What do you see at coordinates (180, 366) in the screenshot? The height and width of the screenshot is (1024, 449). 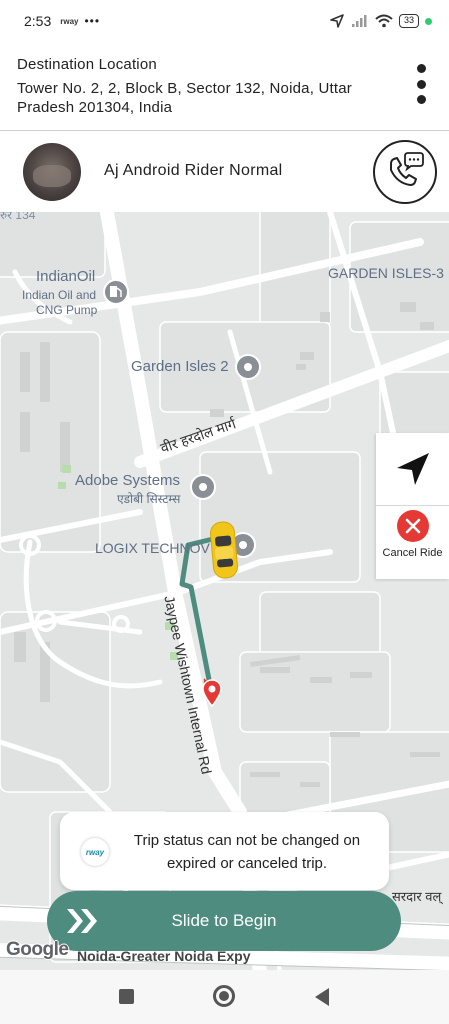 I see `map-label-garden-isles-2: Garden Isles 2` at bounding box center [180, 366].